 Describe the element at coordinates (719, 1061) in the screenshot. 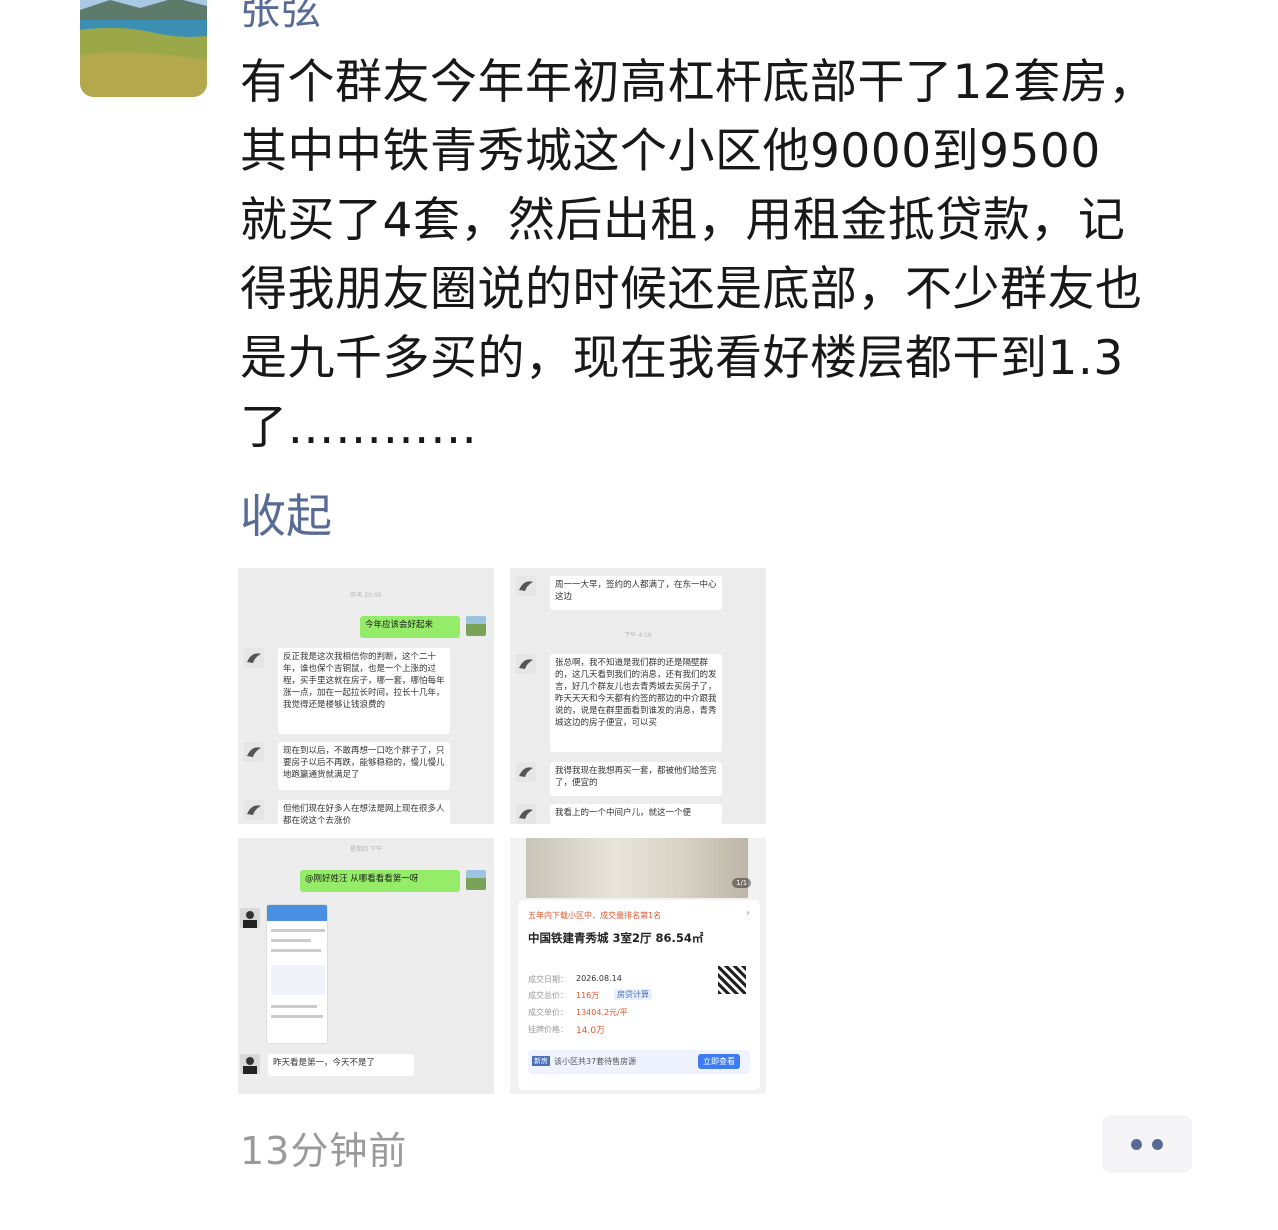

I see `view-now-button: 立即查看` at that location.